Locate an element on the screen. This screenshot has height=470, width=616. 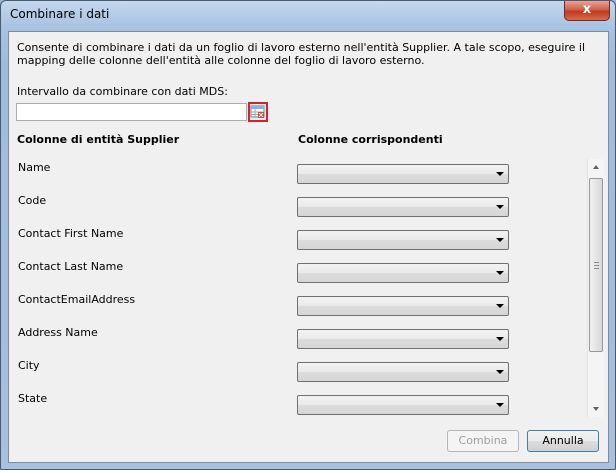
matching-columns-header: Colonne corrispondenti is located at coordinates (370, 139).